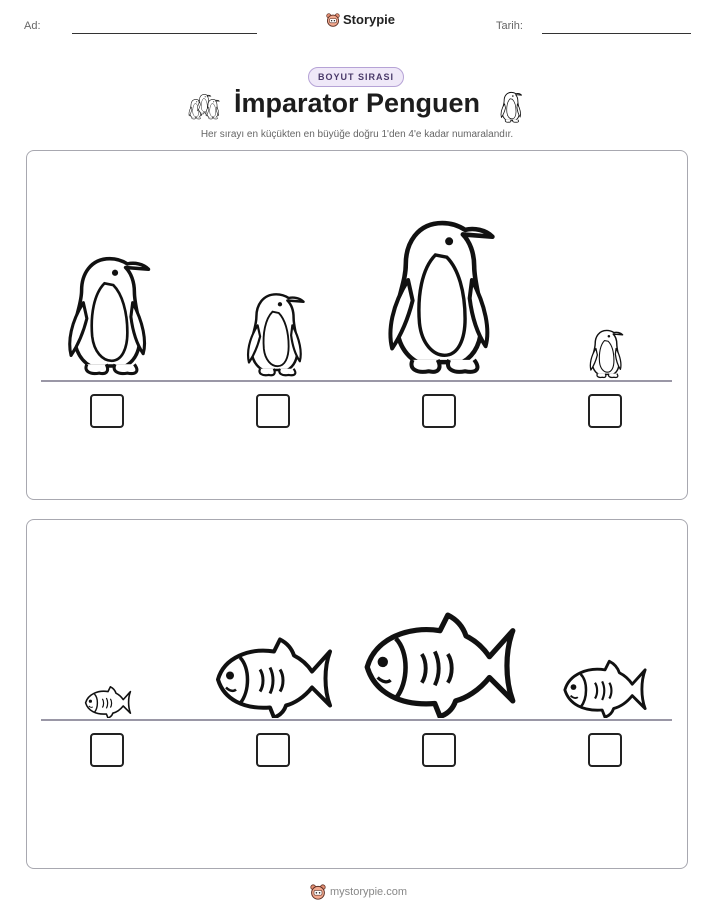 The width and height of the screenshot is (714, 924). What do you see at coordinates (368, 892) in the screenshot?
I see `footer-url: mystorypie.com` at bounding box center [368, 892].